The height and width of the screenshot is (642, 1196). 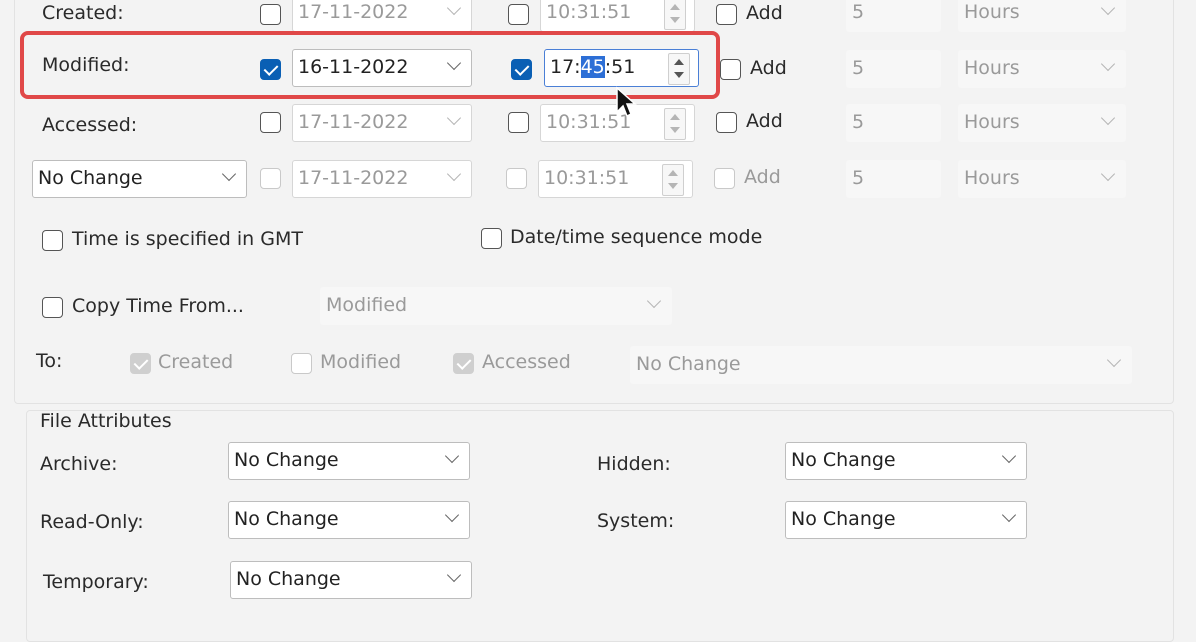 I want to click on copy-source-value: Modified, so click(x=367, y=305).